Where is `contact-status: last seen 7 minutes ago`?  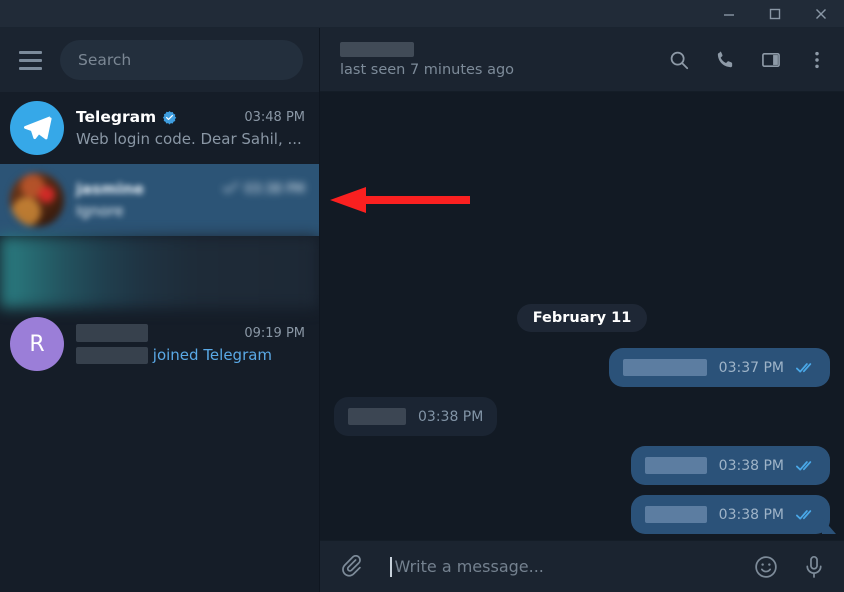 contact-status: last seen 7 minutes ago is located at coordinates (427, 69).